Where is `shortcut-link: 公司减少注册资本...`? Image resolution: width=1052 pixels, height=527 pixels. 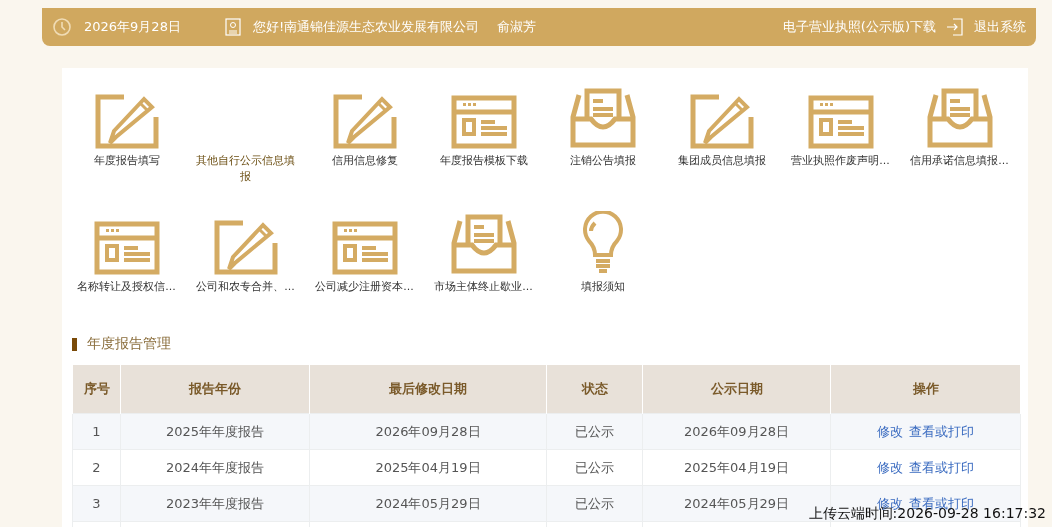
shortcut-link: 公司减少注册资本... is located at coordinates (364, 287).